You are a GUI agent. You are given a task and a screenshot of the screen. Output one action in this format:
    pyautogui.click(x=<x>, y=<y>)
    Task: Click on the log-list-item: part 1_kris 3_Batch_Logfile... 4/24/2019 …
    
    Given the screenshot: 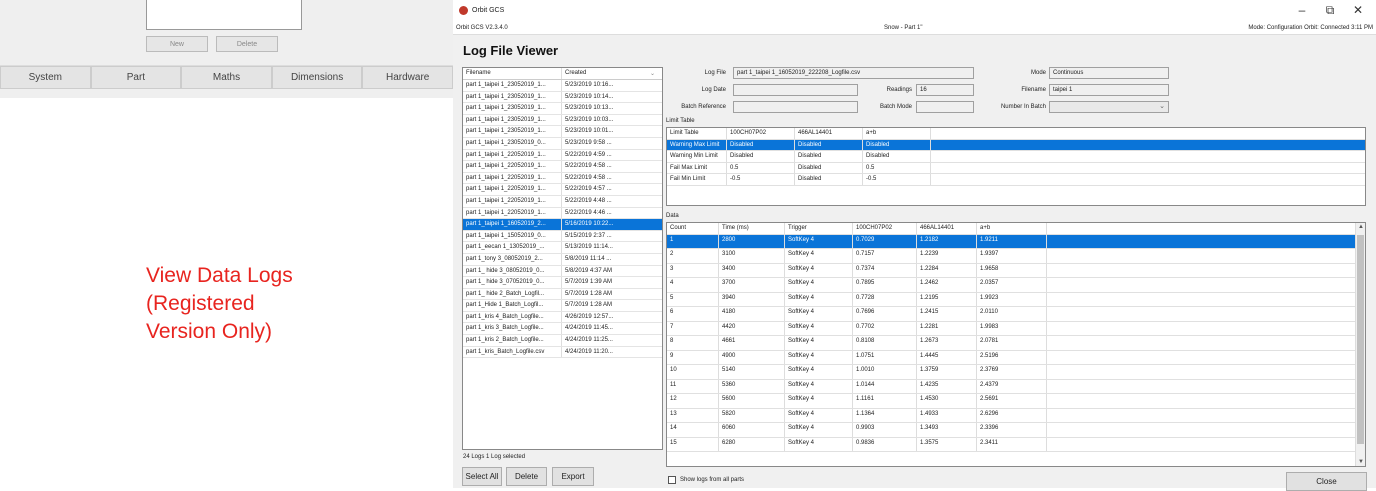 What is the action you would take?
    pyautogui.click(x=562, y=329)
    